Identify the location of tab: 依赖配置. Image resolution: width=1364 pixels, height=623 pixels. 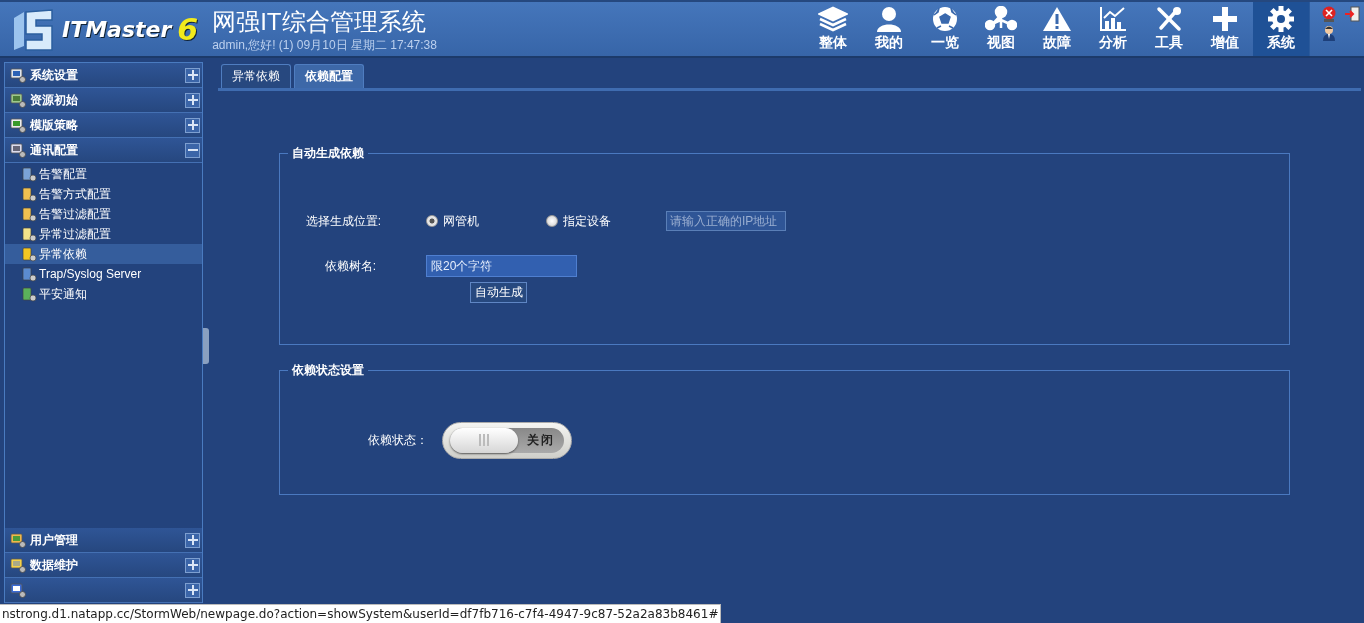
(329, 76).